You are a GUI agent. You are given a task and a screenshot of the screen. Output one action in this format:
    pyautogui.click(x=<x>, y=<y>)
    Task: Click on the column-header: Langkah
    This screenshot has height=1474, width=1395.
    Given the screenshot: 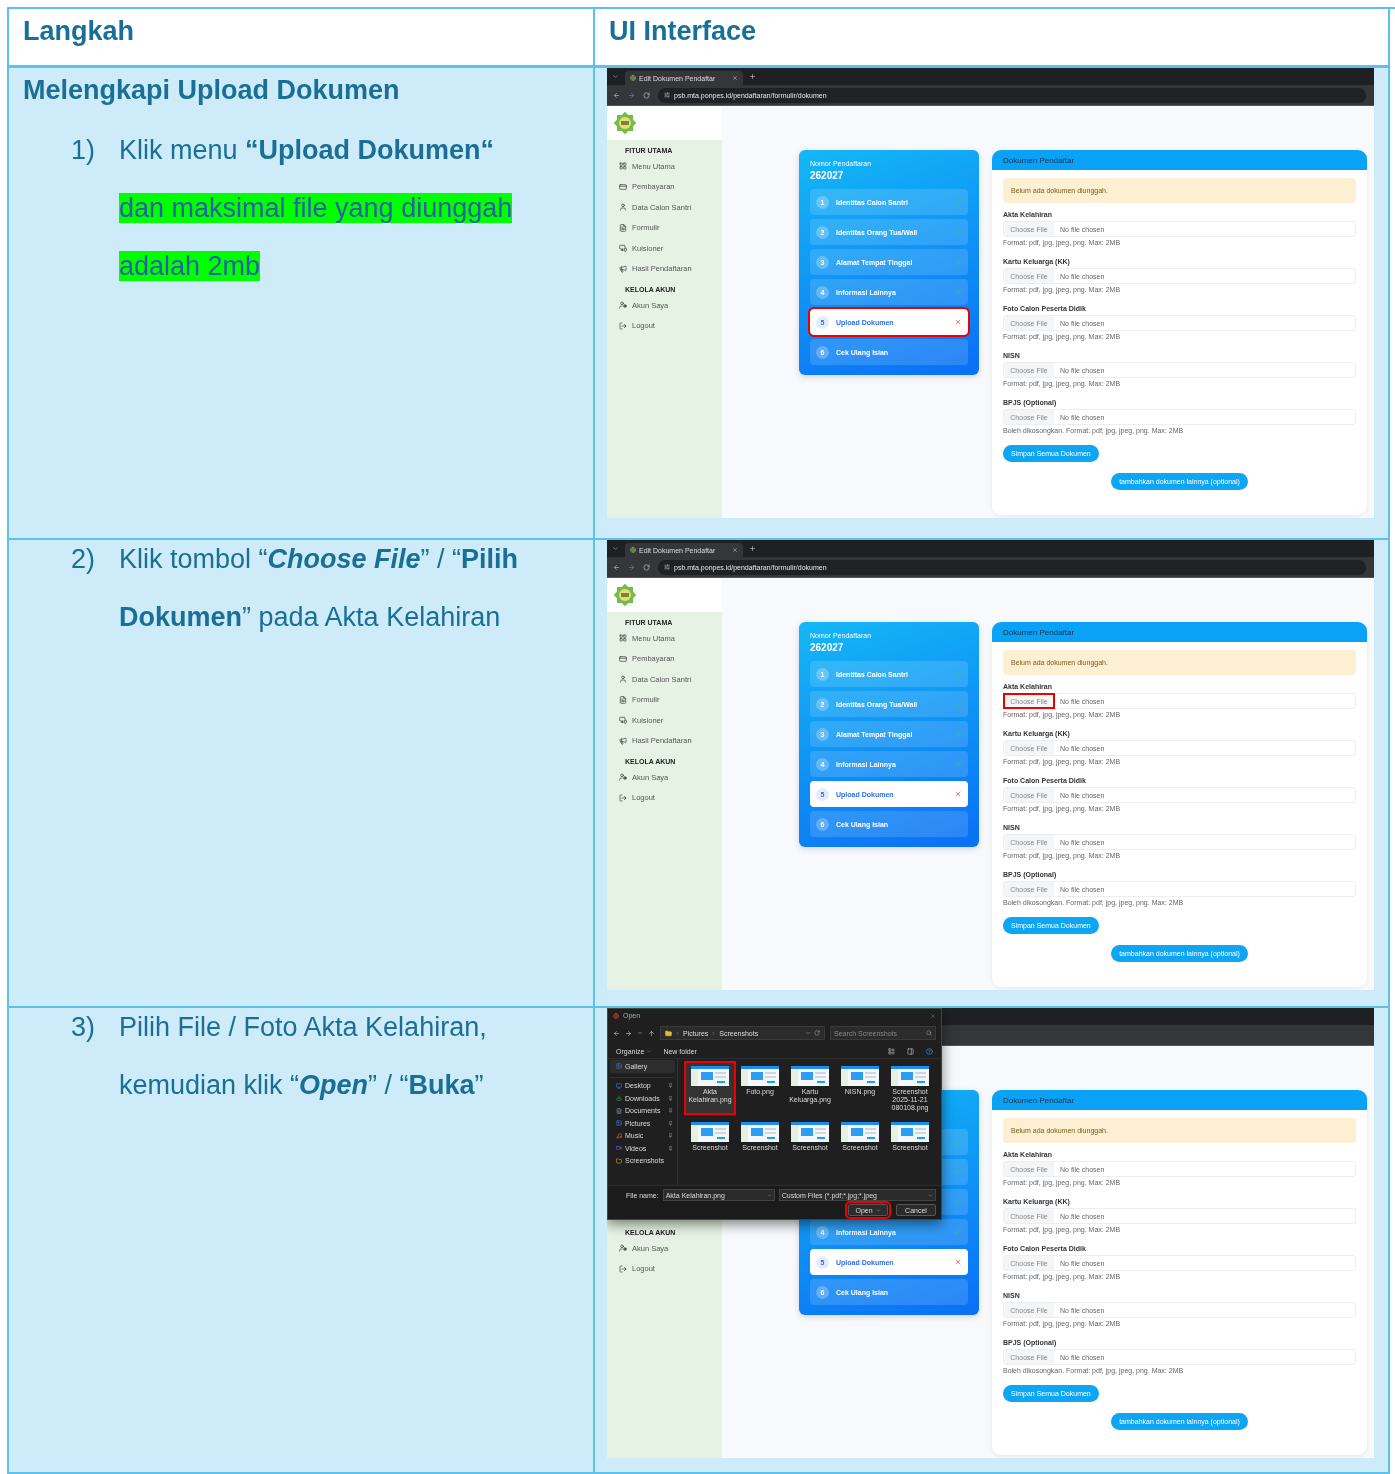 What is the action you would take?
    pyautogui.click(x=302, y=38)
    